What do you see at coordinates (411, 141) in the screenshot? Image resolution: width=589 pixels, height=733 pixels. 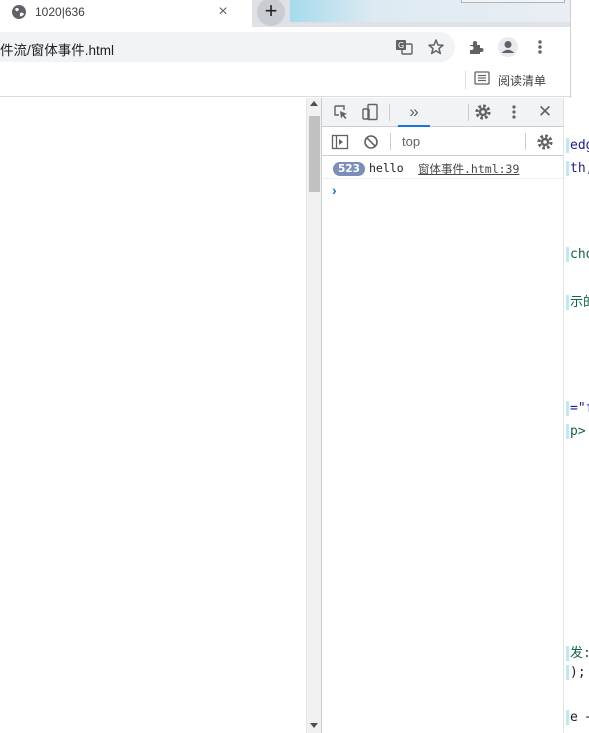 I see `execution-context-selector: top` at bounding box center [411, 141].